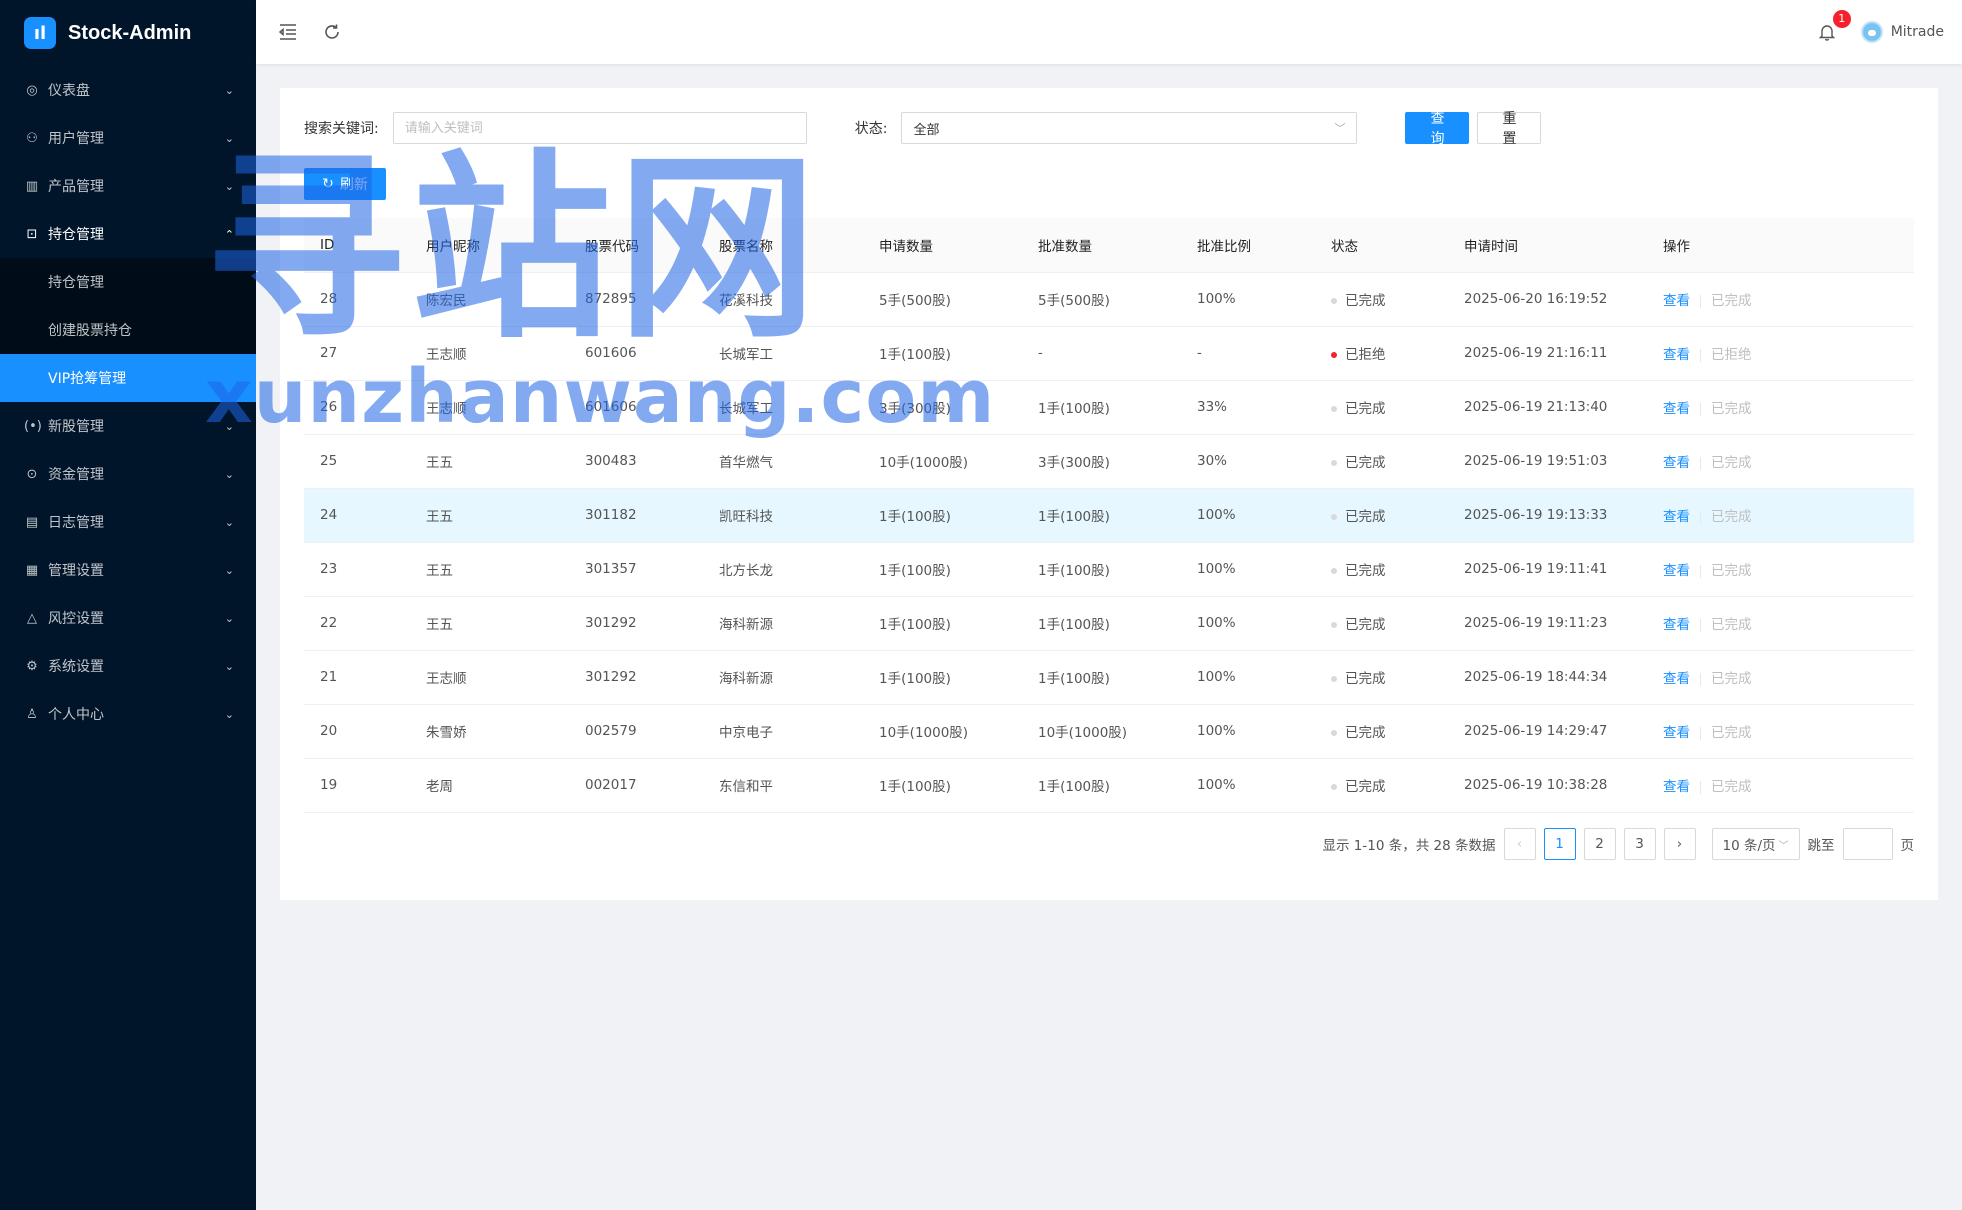 The image size is (1962, 1210). I want to click on cell-id: 21, so click(357, 677).